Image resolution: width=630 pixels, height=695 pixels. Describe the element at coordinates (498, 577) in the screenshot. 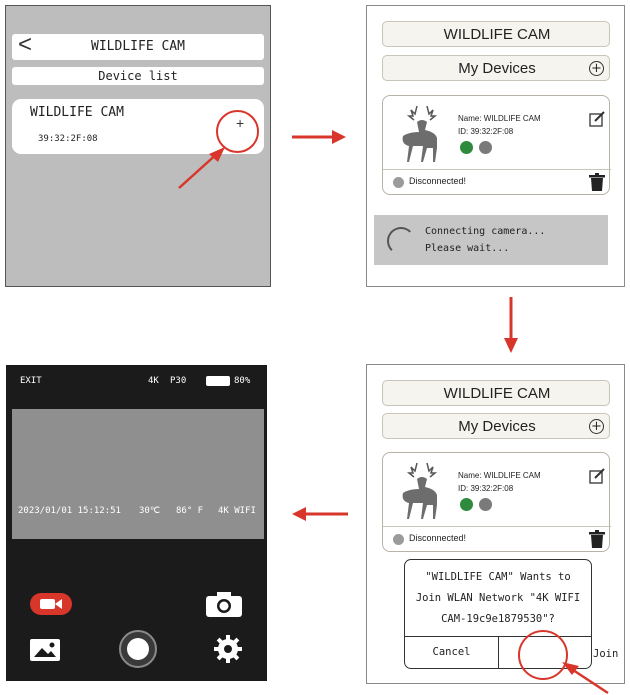

I see `dialog-line-1: "WILDLIFE CAM" Wants to` at that location.